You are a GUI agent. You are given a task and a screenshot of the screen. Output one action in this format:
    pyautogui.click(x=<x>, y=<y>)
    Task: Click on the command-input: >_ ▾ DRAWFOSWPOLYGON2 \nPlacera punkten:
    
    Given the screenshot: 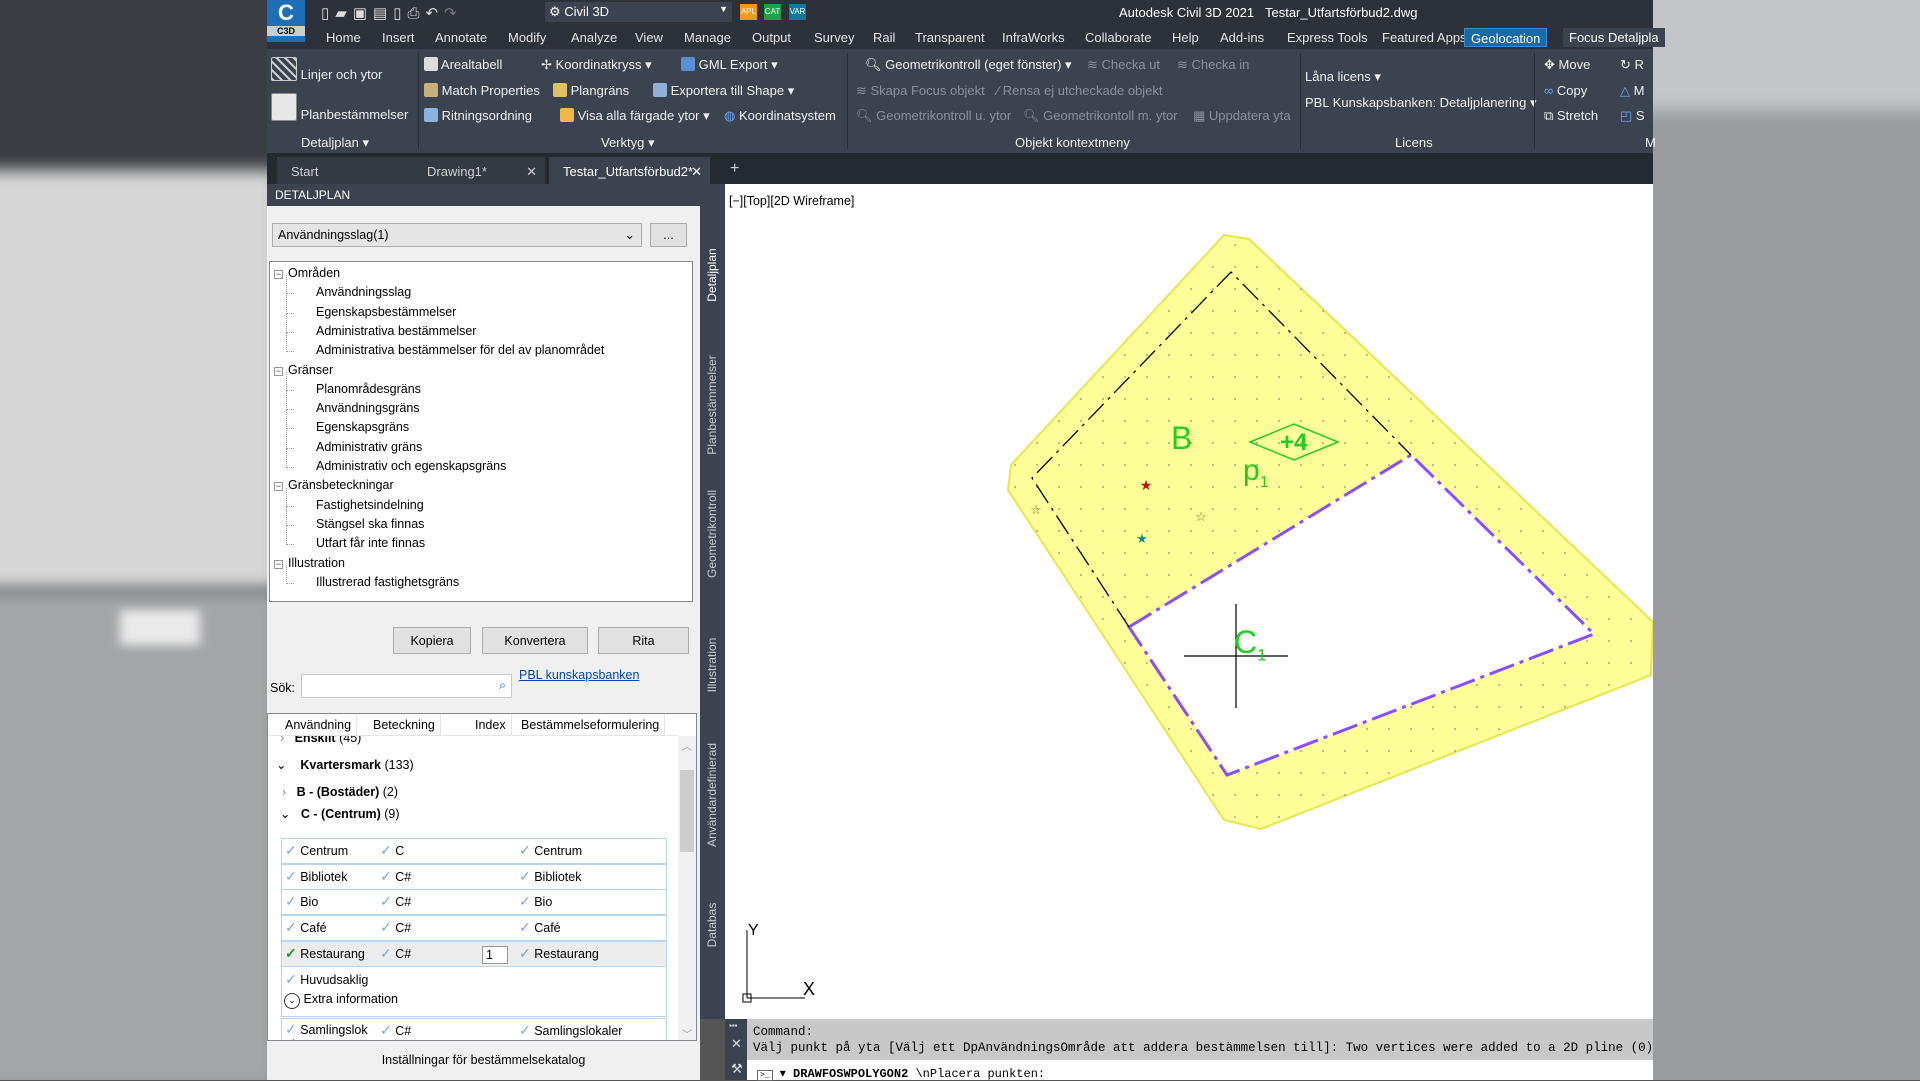 What is the action you would take?
    pyautogui.click(x=1200, y=1071)
    